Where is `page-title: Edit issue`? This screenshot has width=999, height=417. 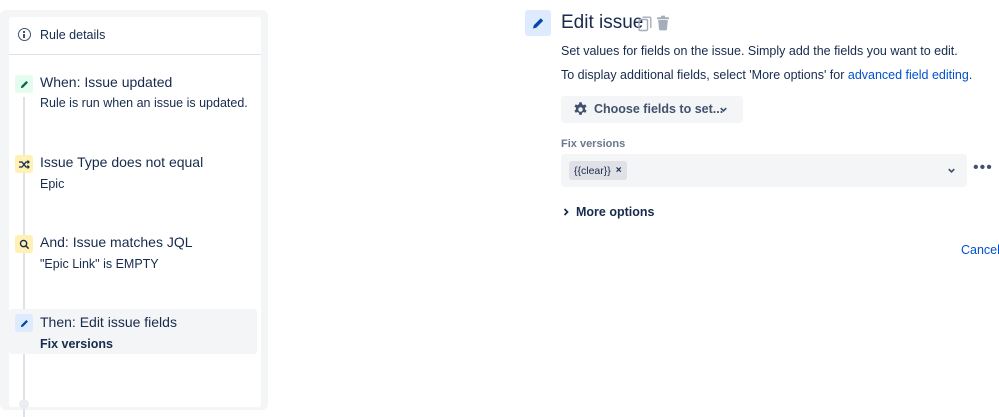
page-title: Edit issue is located at coordinates (602, 22).